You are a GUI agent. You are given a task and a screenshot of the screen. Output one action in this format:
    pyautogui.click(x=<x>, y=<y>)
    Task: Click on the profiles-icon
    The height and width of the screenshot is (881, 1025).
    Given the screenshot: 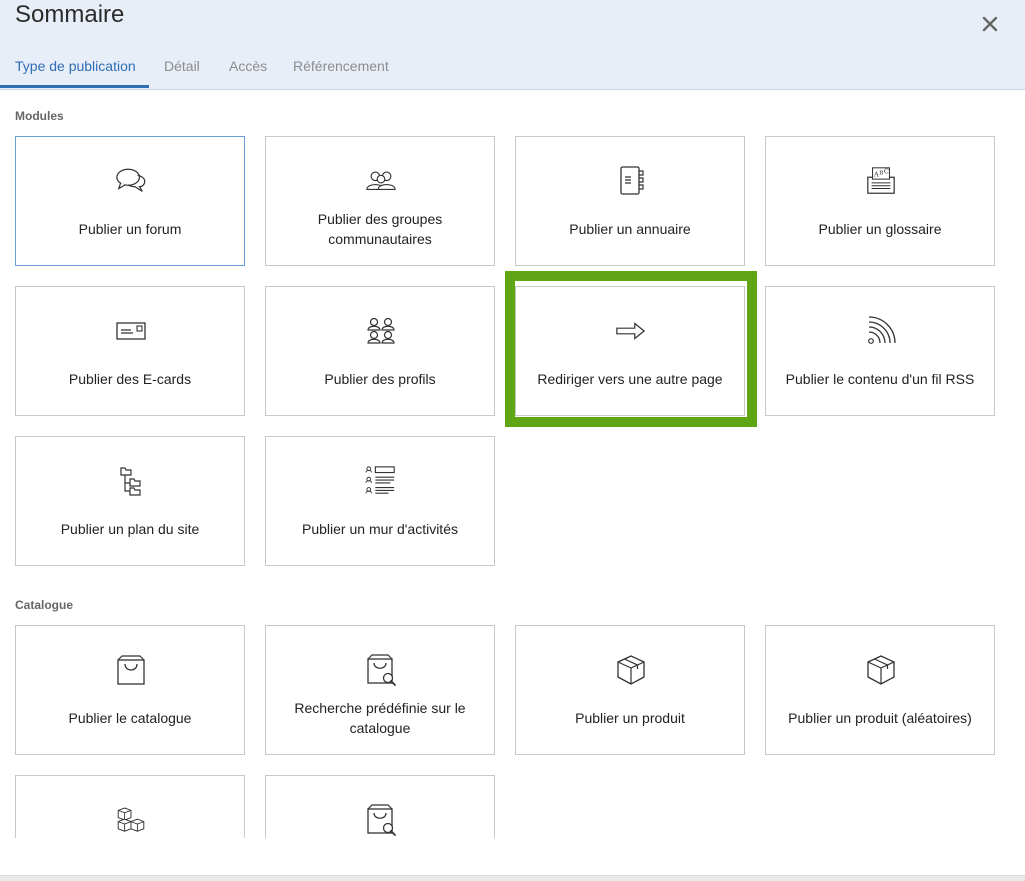 What is the action you would take?
    pyautogui.click(x=381, y=331)
    